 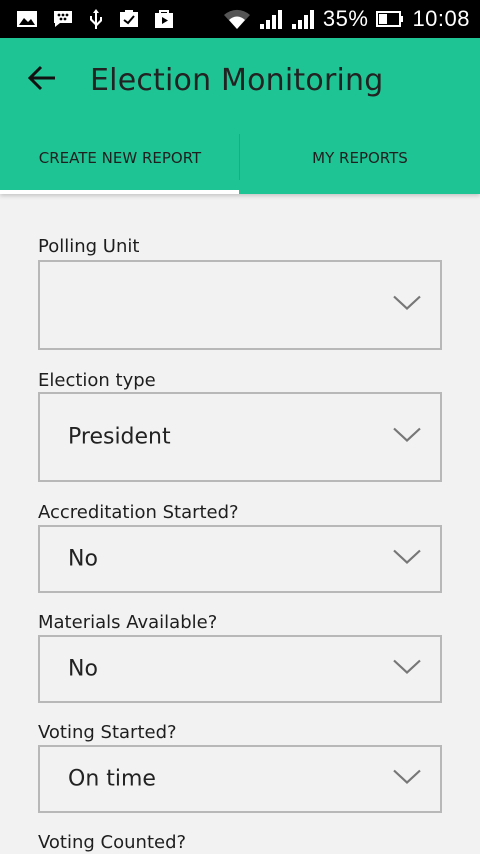 I want to click on election-type-label: Election type, so click(x=97, y=380).